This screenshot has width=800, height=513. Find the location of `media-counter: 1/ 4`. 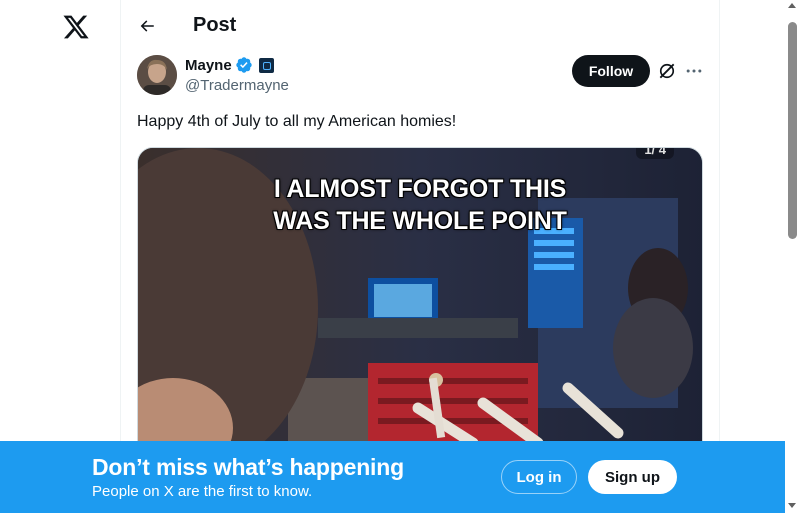

media-counter: 1/ 4 is located at coordinates (655, 153).